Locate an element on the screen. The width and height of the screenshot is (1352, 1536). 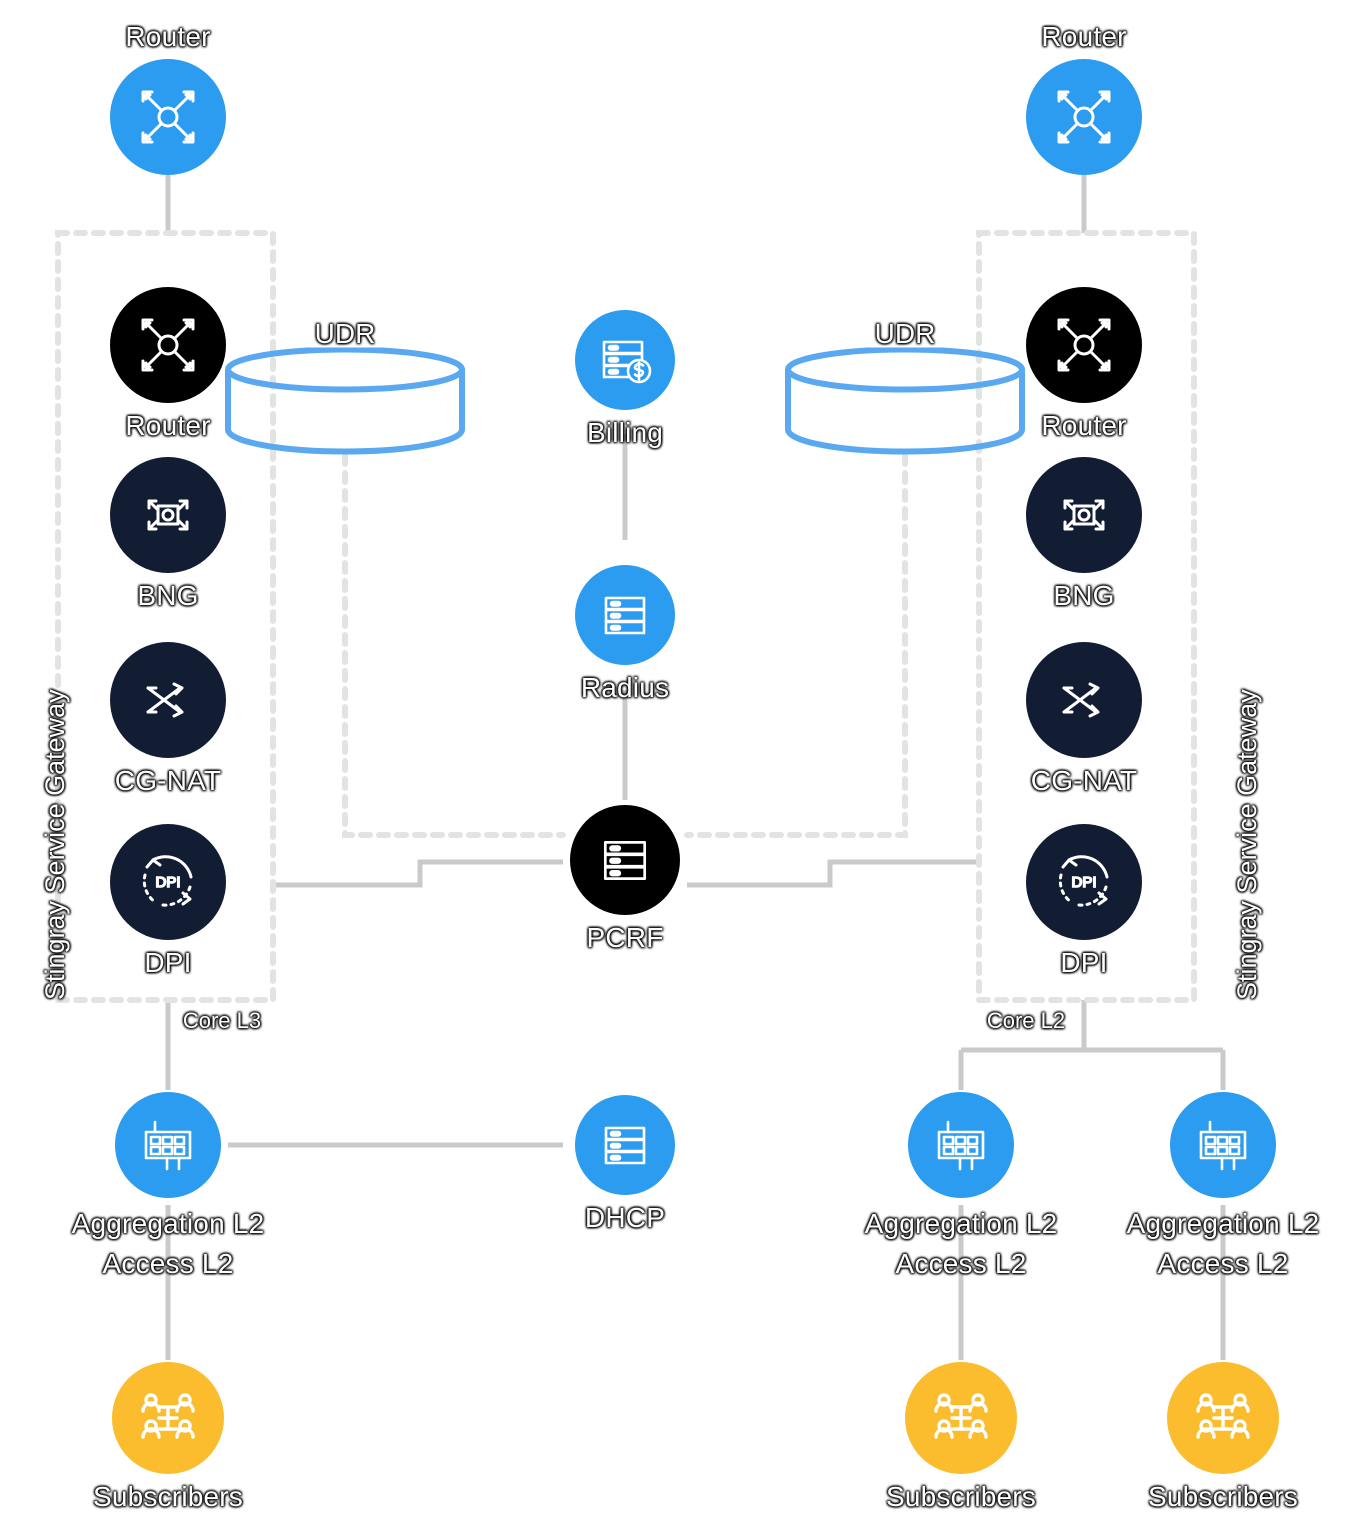
udr-right-node is located at coordinates (905, 404).